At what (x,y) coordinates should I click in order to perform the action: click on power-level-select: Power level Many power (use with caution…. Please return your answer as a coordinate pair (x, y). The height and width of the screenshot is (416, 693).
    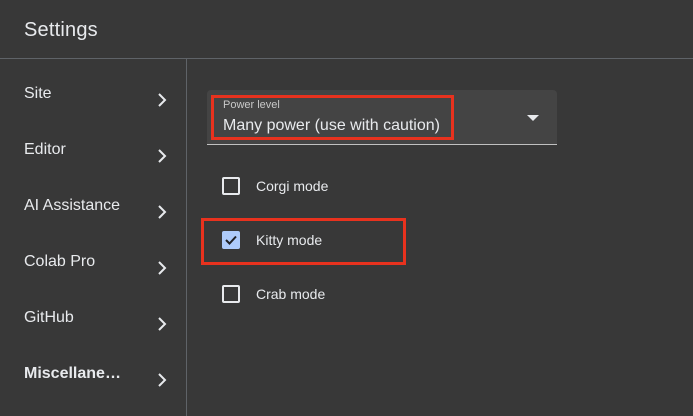
    Looking at the image, I should click on (382, 117).